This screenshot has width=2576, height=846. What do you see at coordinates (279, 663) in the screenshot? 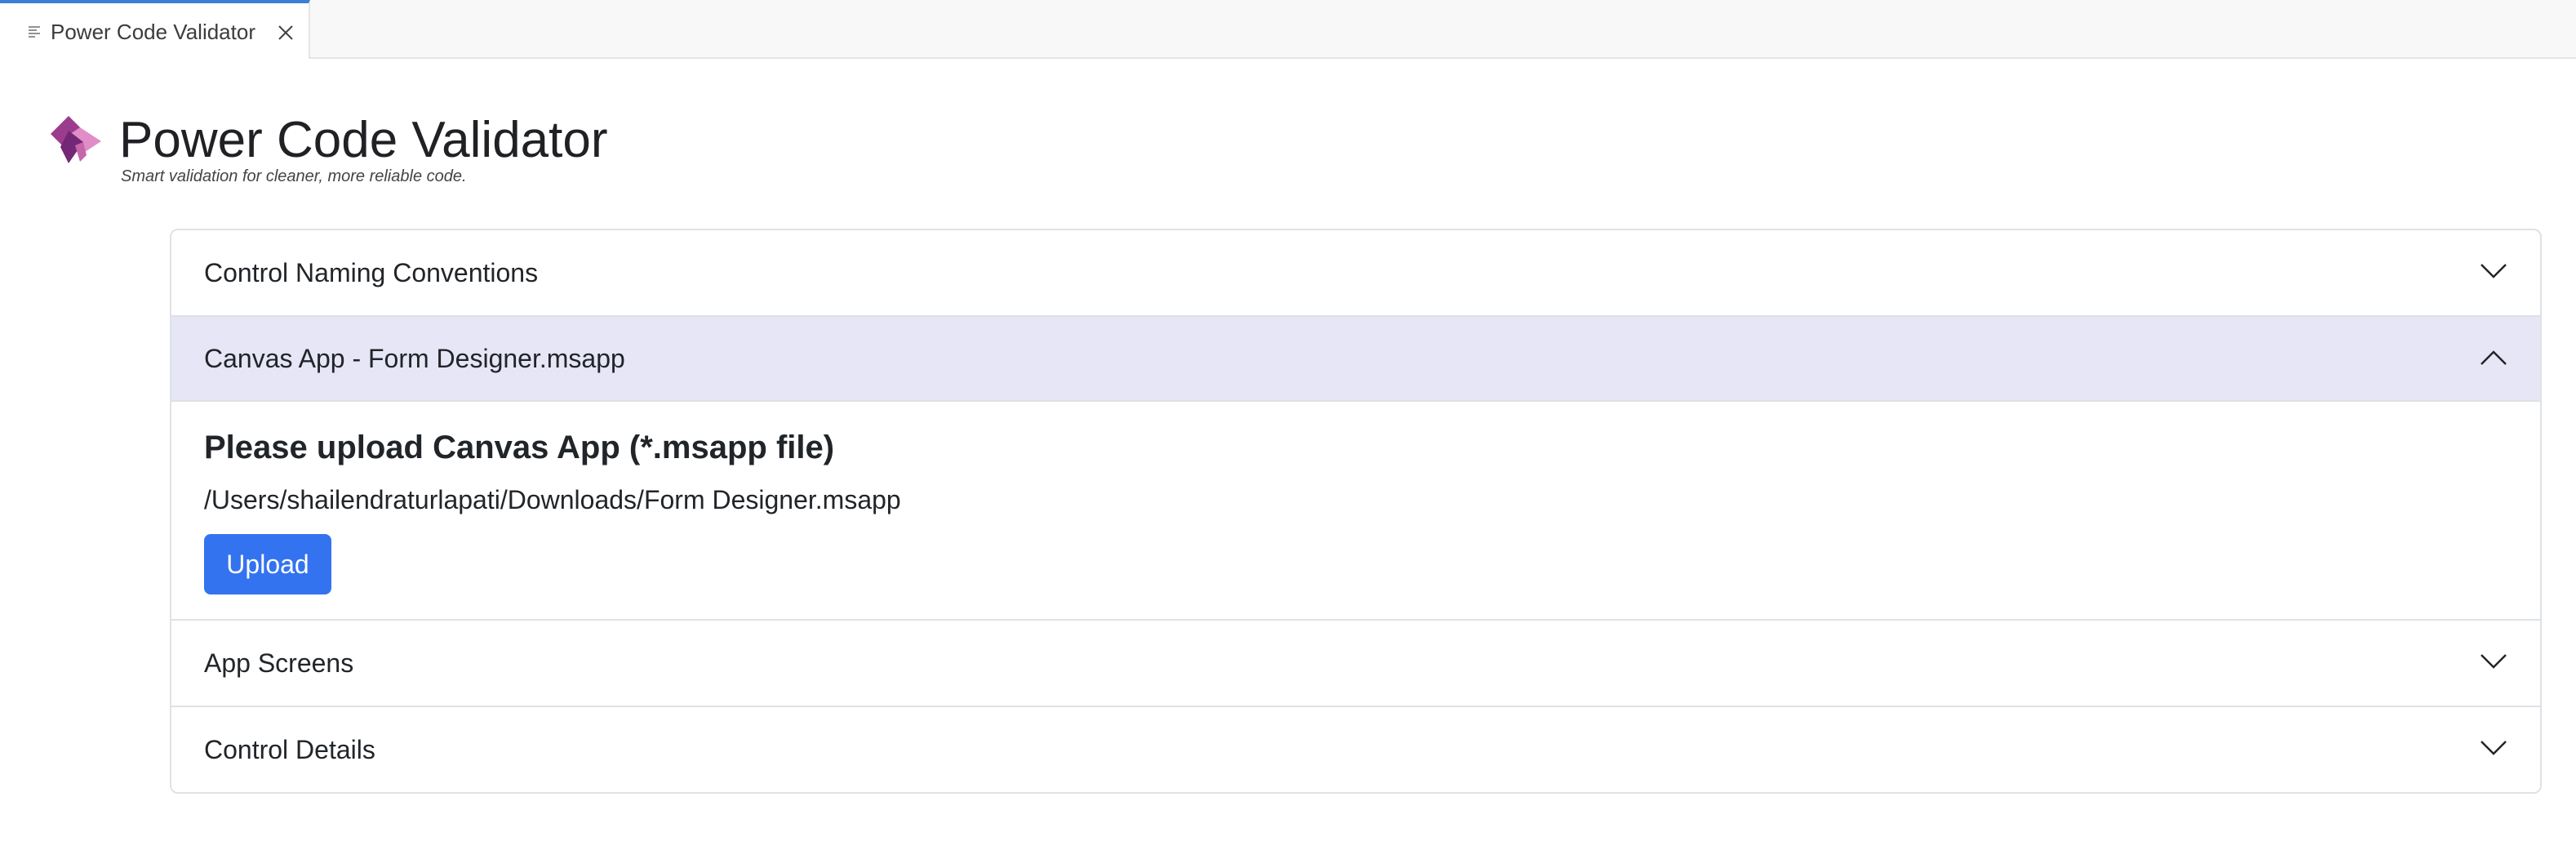
I see `accordion-header-label: App Screens` at bounding box center [279, 663].